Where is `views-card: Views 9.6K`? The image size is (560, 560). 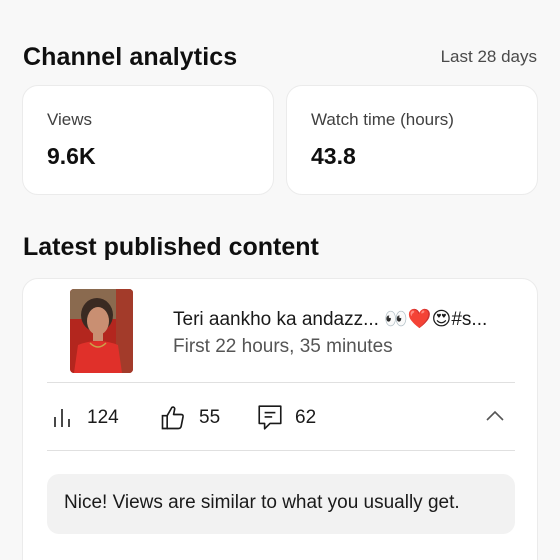 views-card: Views 9.6K is located at coordinates (148, 140).